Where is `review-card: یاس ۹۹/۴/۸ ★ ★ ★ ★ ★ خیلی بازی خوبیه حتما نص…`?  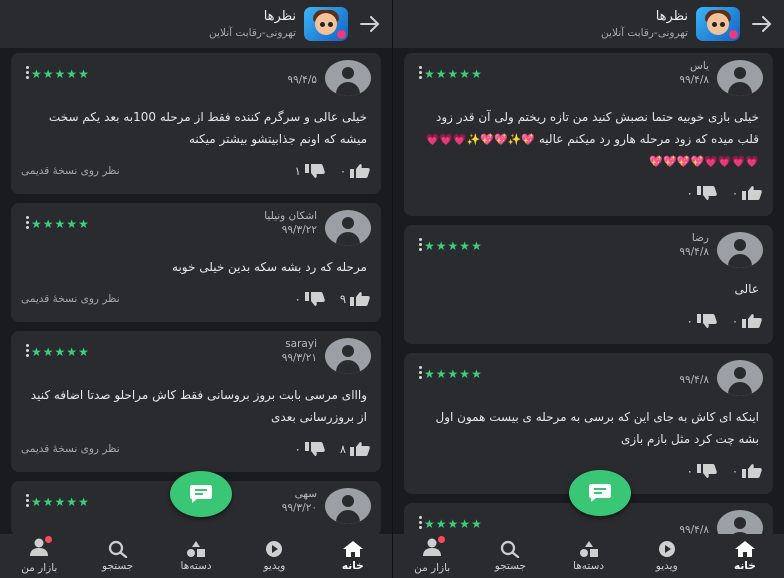 review-card: یاس ۹۹/۴/۸ ★ ★ ★ ★ ★ خیلی بازی خوبیه حتما نص… is located at coordinates (588, 134).